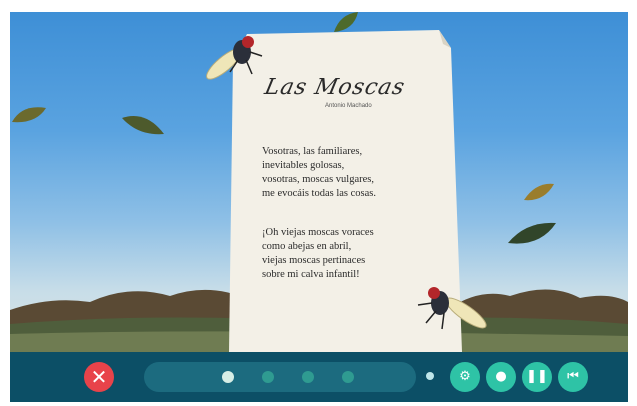 The height and width of the screenshot is (406, 637). Describe the element at coordinates (430, 376) in the screenshot. I see `progress-pointer-icon` at that location.